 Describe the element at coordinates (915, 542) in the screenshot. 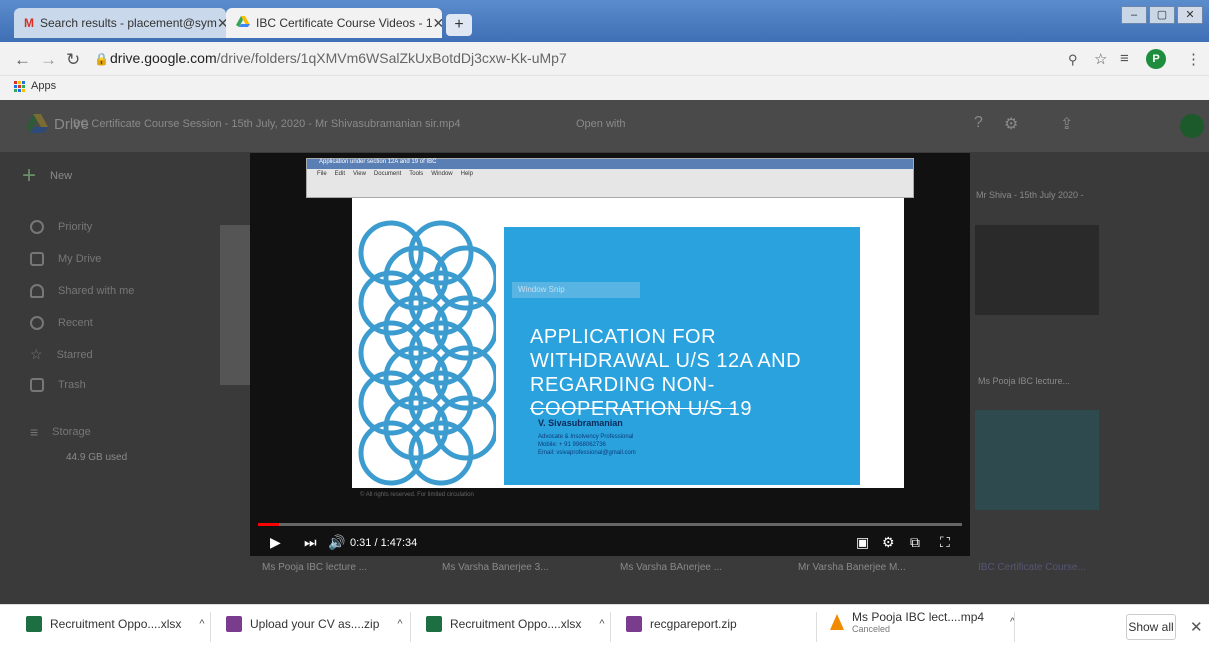

I see `miniplayer-icon: ⧉` at that location.